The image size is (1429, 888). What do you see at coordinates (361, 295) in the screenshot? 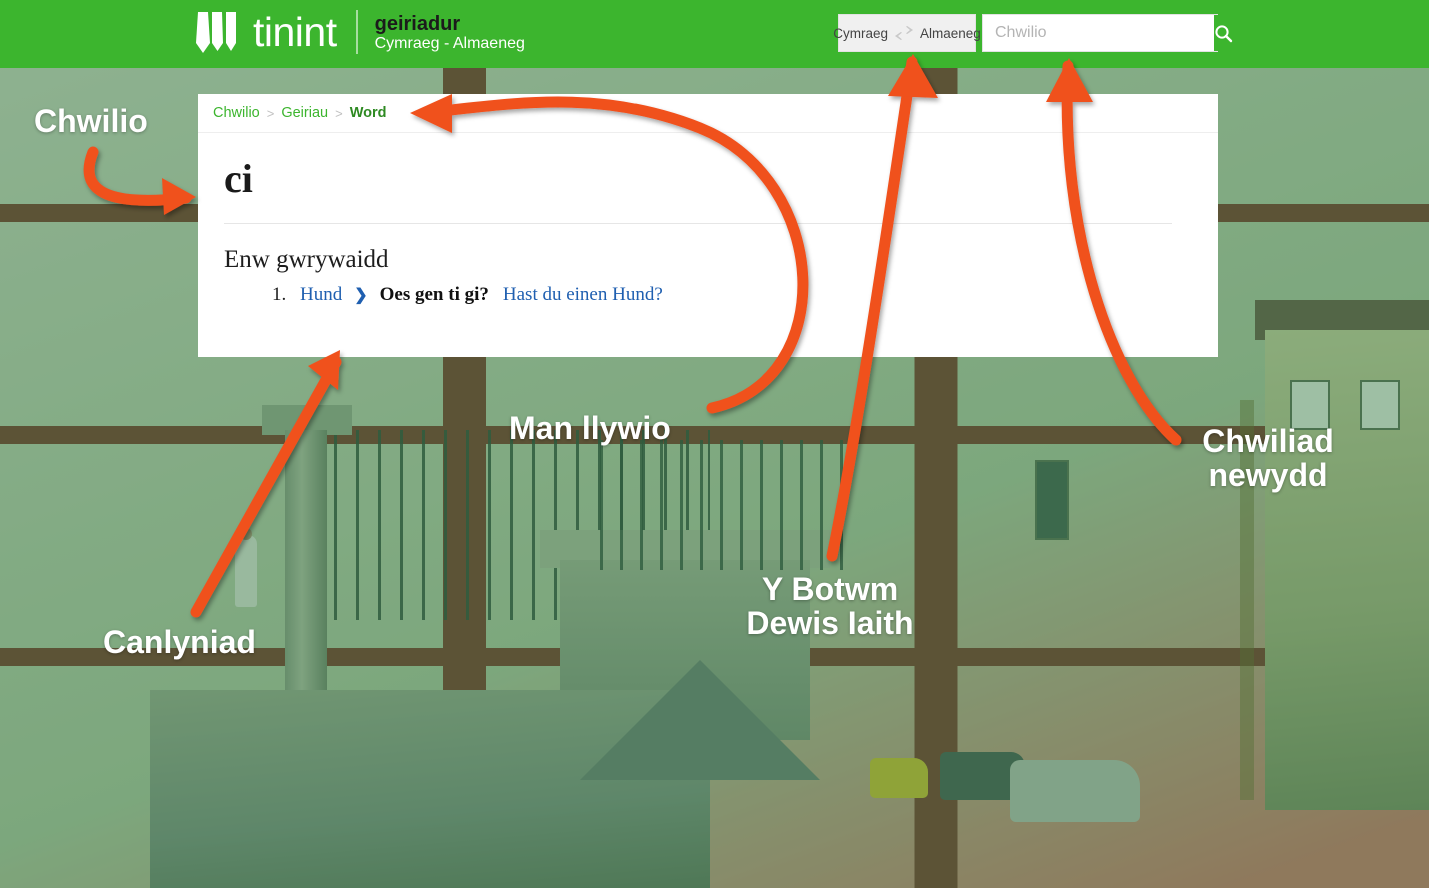
I see `chevron-right-icon: ❯` at bounding box center [361, 295].